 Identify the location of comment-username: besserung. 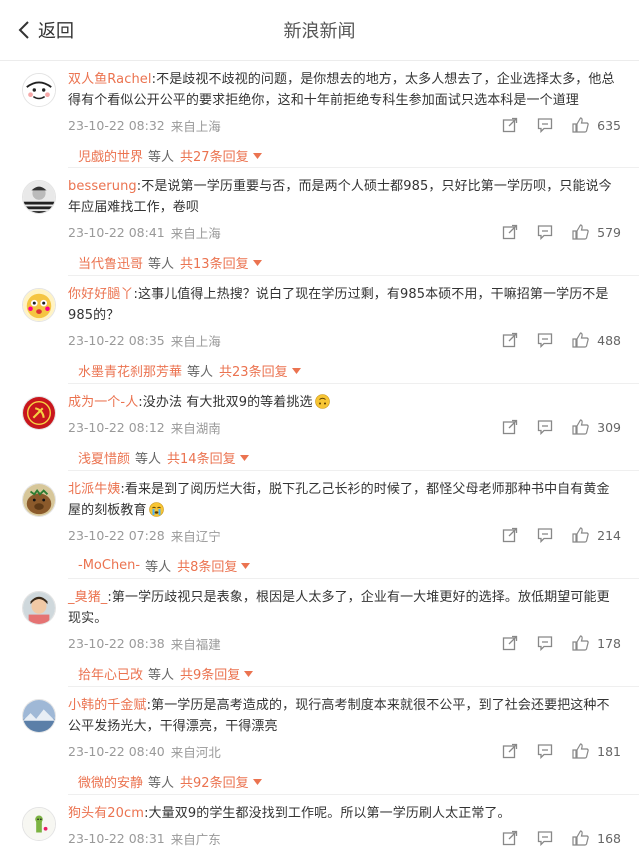
(102, 186).